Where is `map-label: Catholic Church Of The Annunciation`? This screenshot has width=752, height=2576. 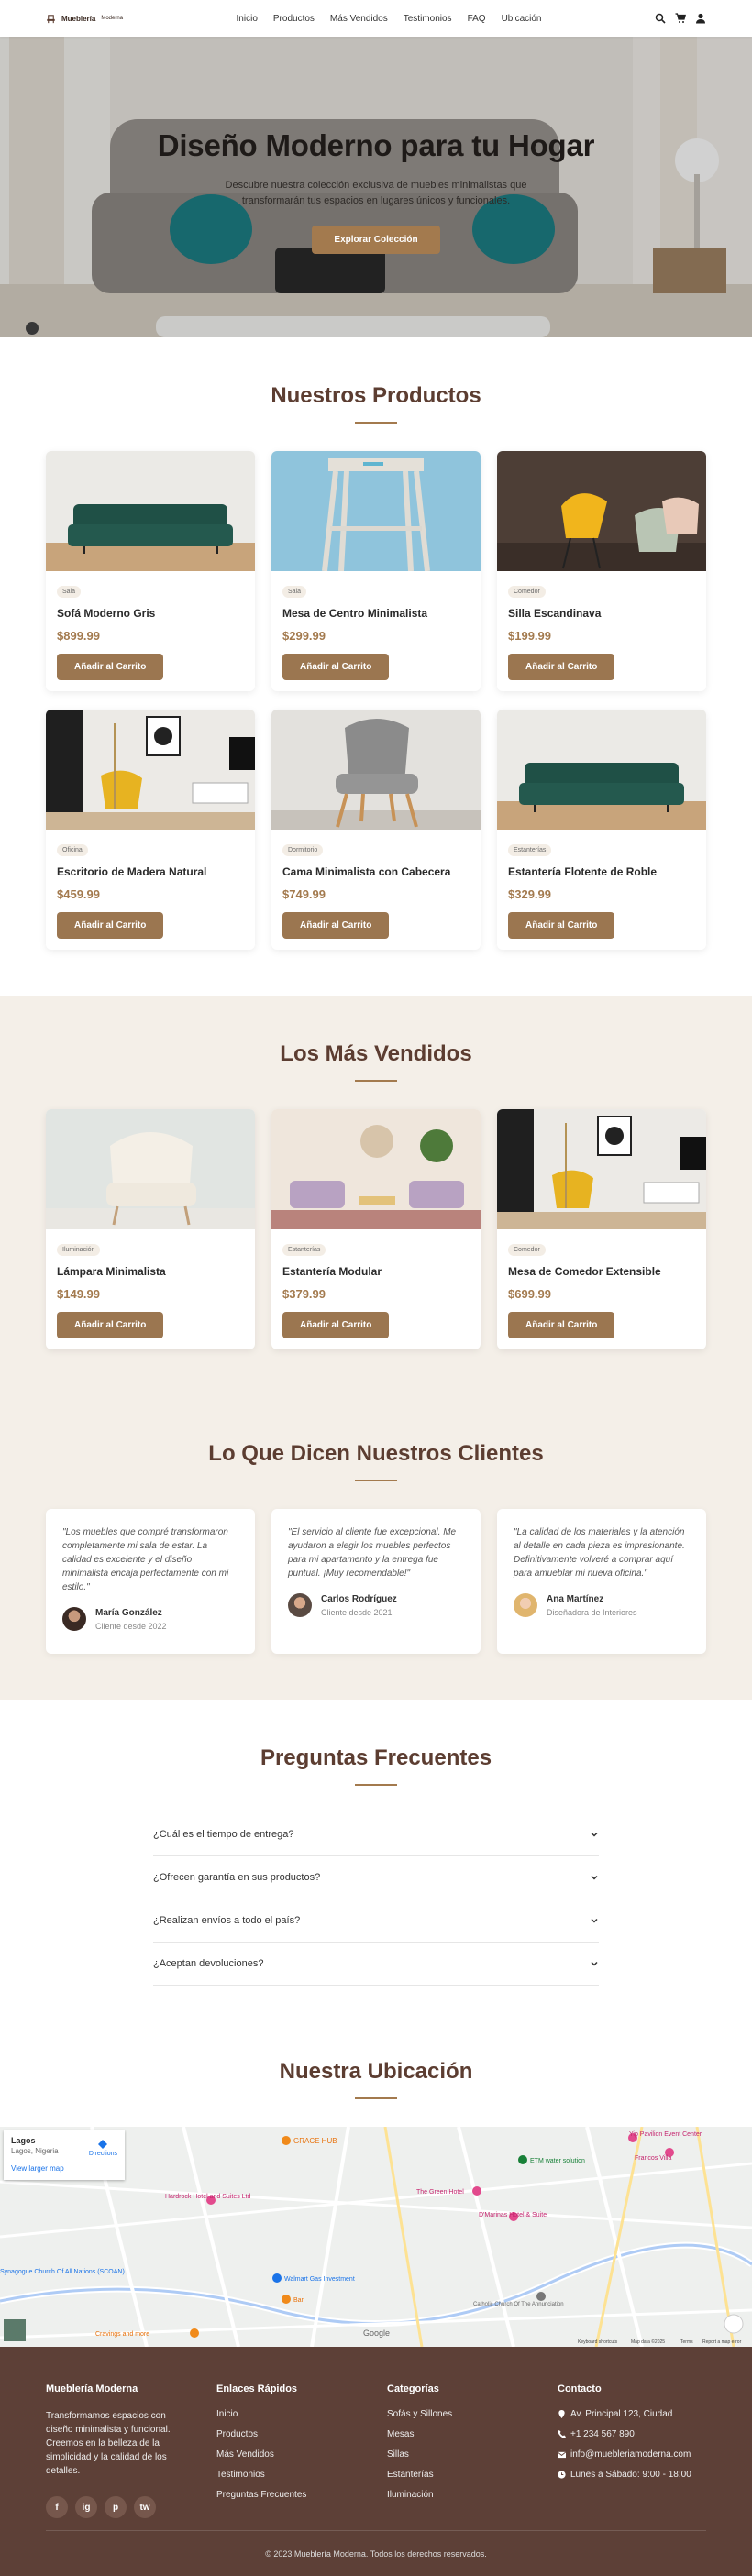 map-label: Catholic Church Of The Annunciation is located at coordinates (518, 2304).